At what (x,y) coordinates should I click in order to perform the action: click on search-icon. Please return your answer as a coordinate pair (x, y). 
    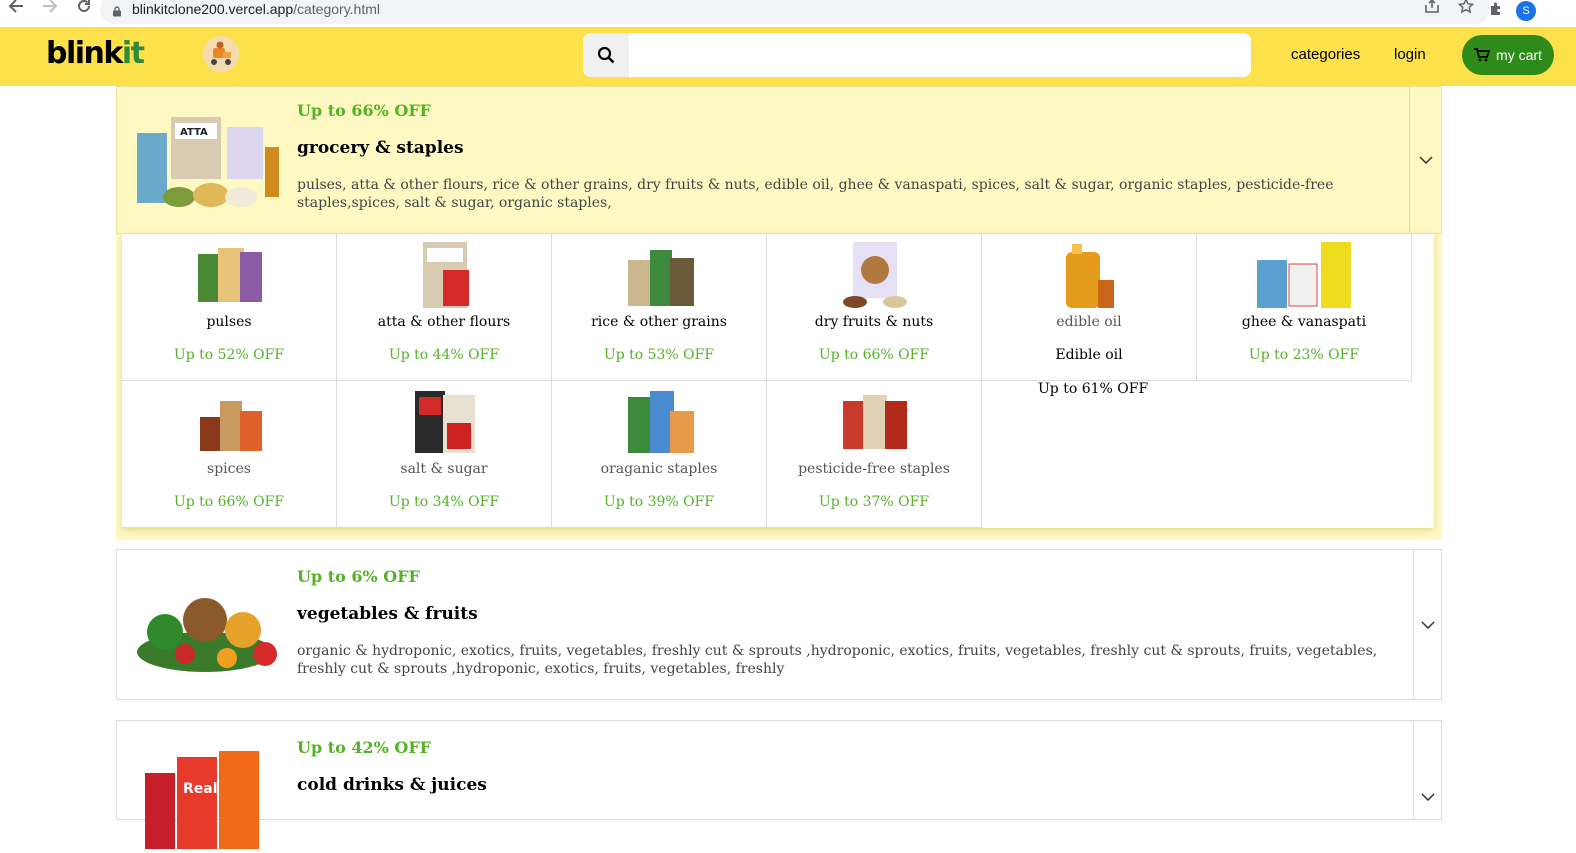
    Looking at the image, I should click on (606, 55).